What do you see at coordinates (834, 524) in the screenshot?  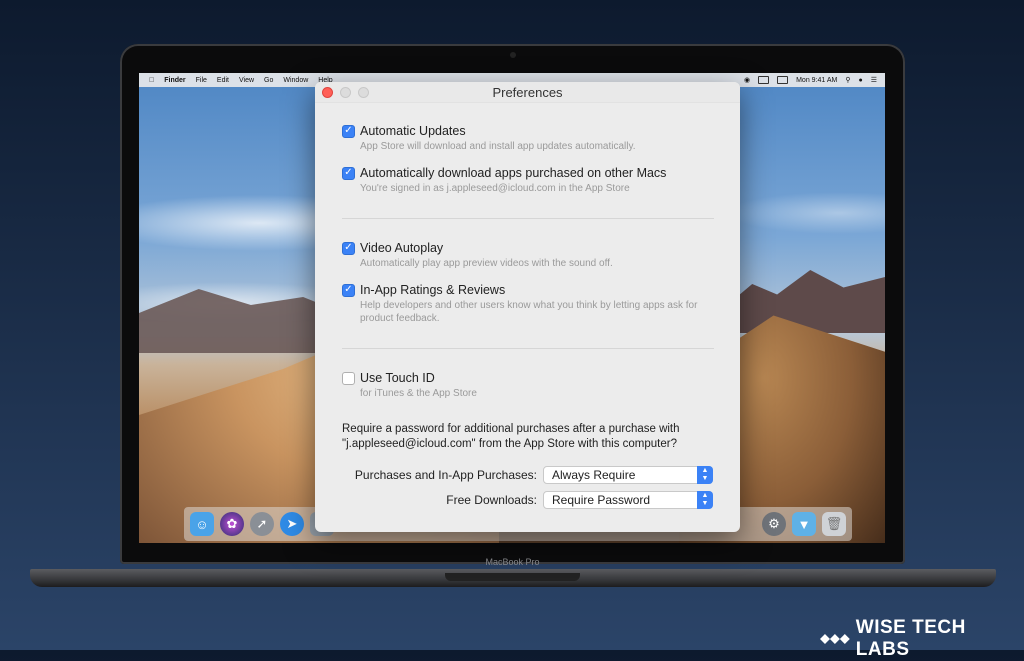 I see `trash-dock-icon: 🗑` at bounding box center [834, 524].